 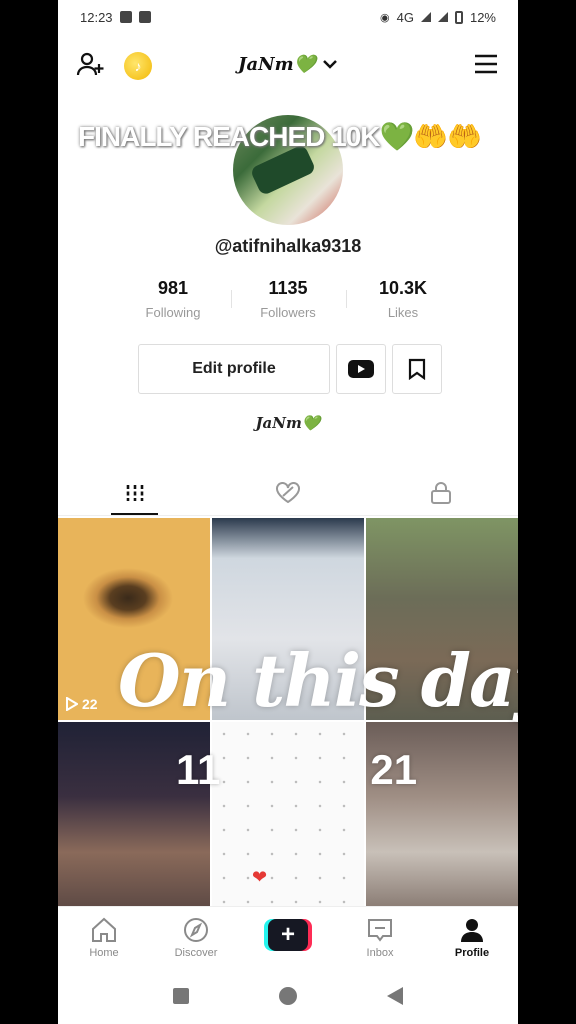 What do you see at coordinates (318, 680) in the screenshot?
I see `on-this-day-title: On this day` at bounding box center [318, 680].